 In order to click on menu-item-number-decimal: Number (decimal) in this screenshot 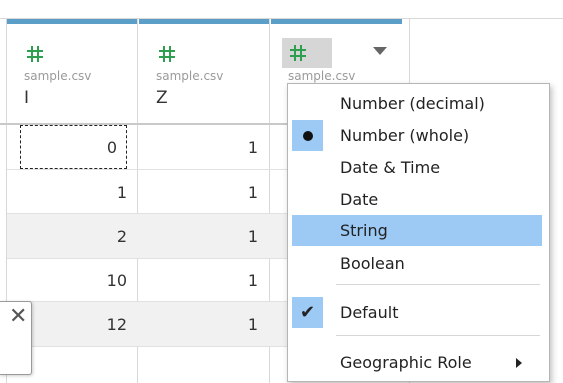, I will do `click(417, 103)`.